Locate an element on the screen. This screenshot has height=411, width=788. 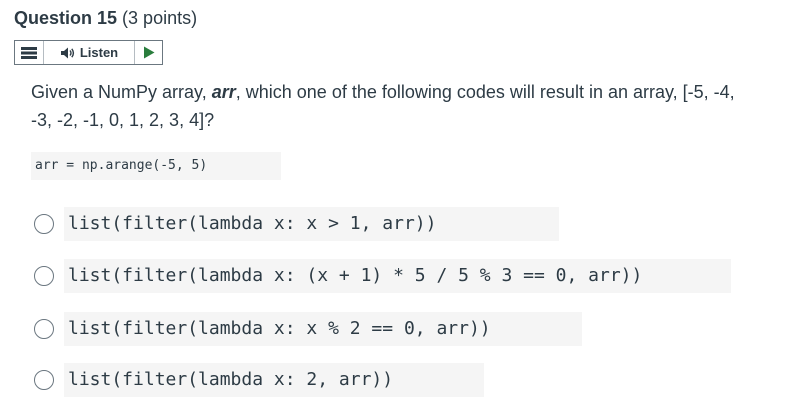
question-header: Question 15 (3 points) is located at coordinates (105, 18).